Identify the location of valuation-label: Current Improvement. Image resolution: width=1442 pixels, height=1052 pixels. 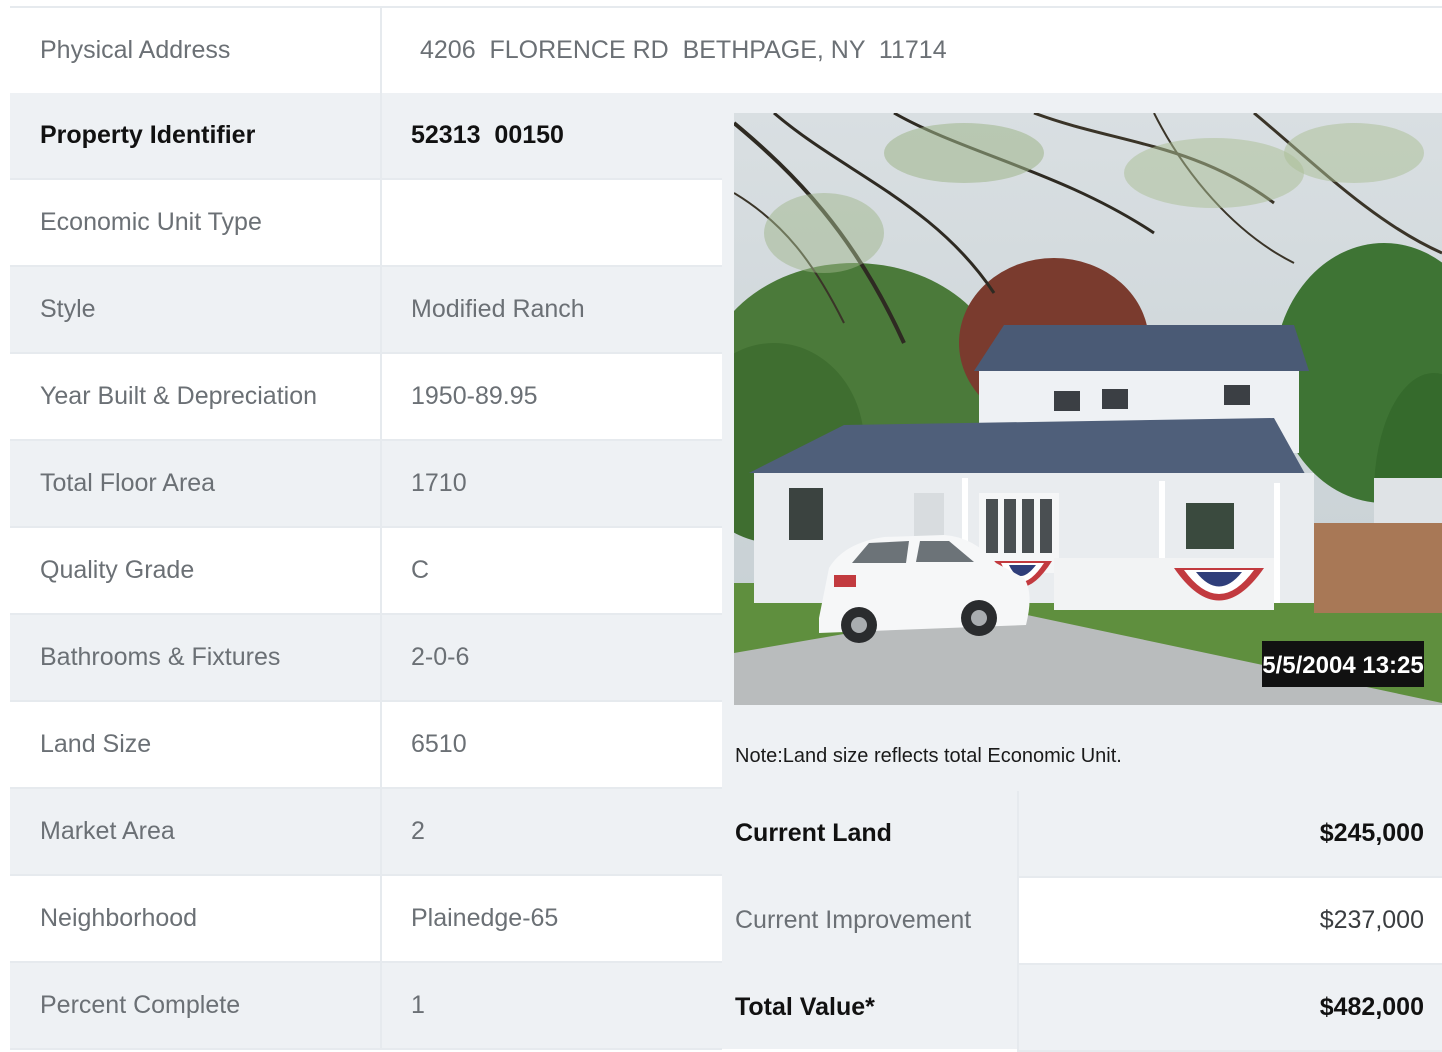
(853, 920).